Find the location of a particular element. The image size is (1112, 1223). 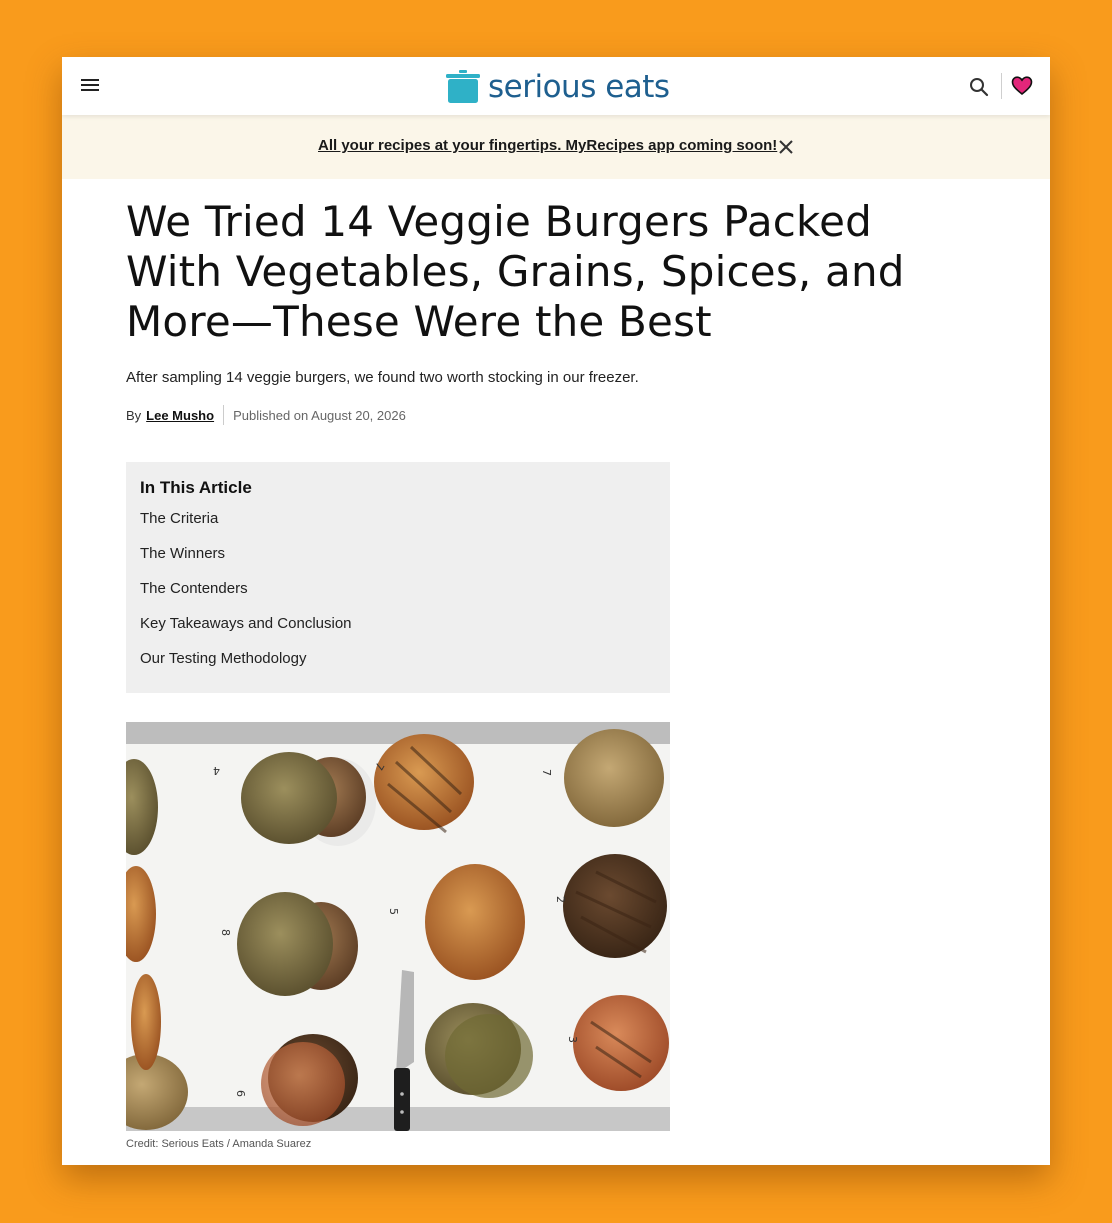

by-label: By is located at coordinates (134, 415).